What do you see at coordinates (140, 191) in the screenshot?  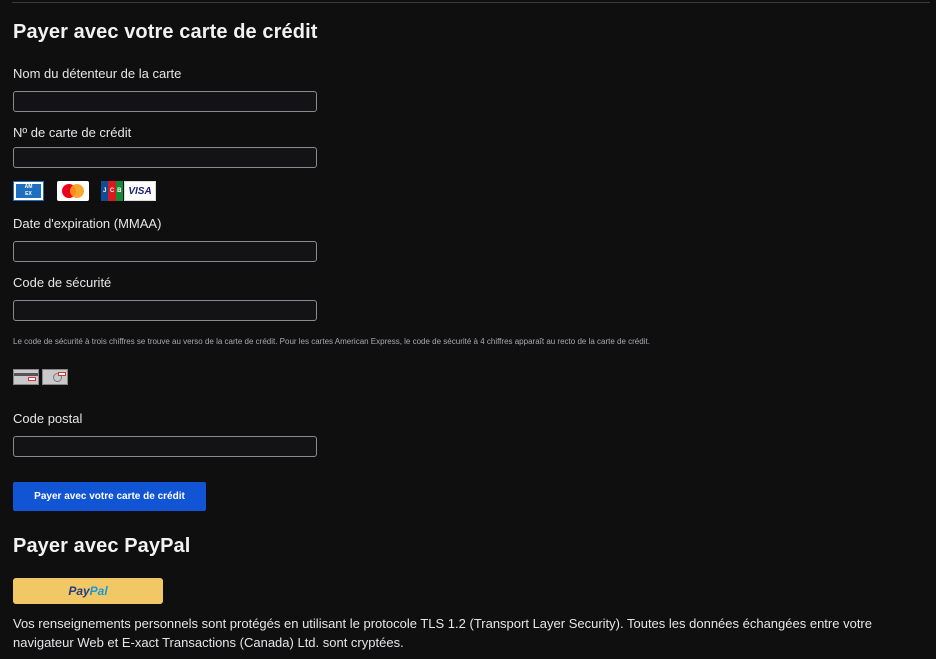 I see `visa-icon: VISA` at bounding box center [140, 191].